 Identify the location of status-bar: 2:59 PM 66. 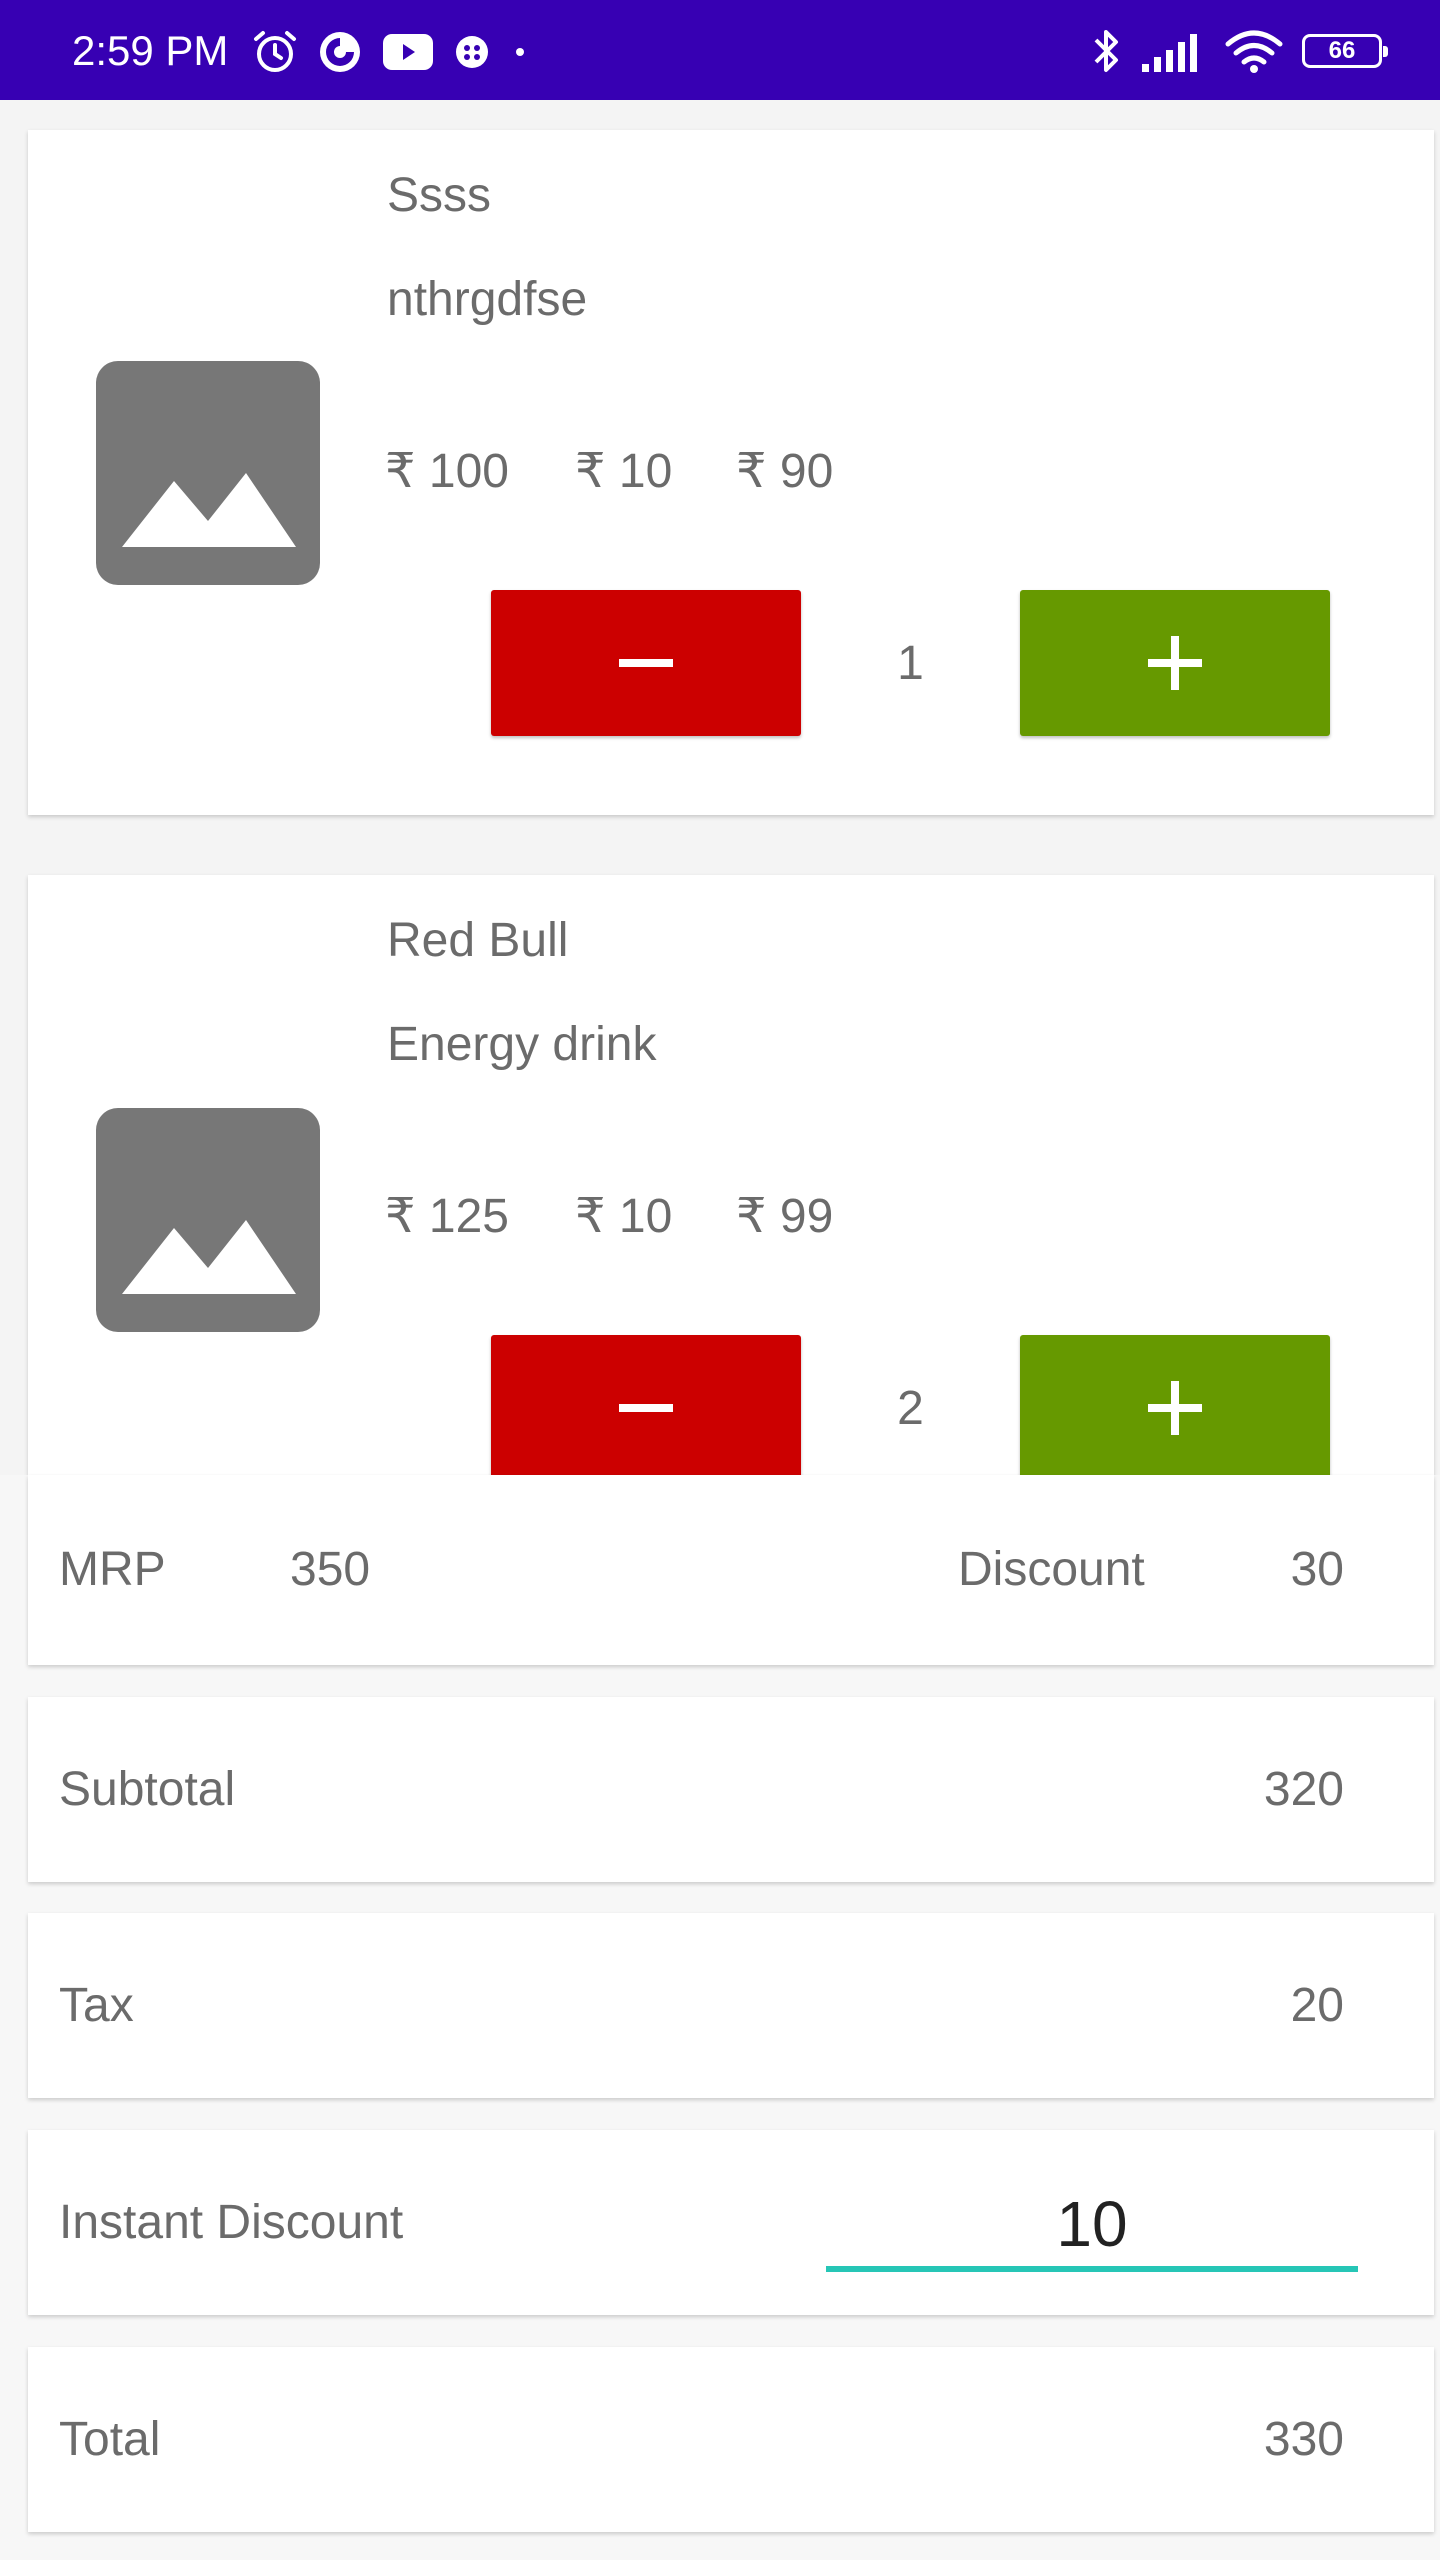
(720, 50).